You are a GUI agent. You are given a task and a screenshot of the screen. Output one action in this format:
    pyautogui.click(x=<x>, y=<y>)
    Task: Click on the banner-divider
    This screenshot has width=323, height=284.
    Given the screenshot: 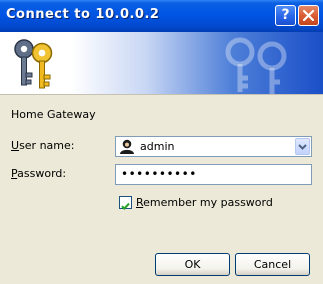 What is the action you would take?
    pyautogui.click(x=161, y=94)
    